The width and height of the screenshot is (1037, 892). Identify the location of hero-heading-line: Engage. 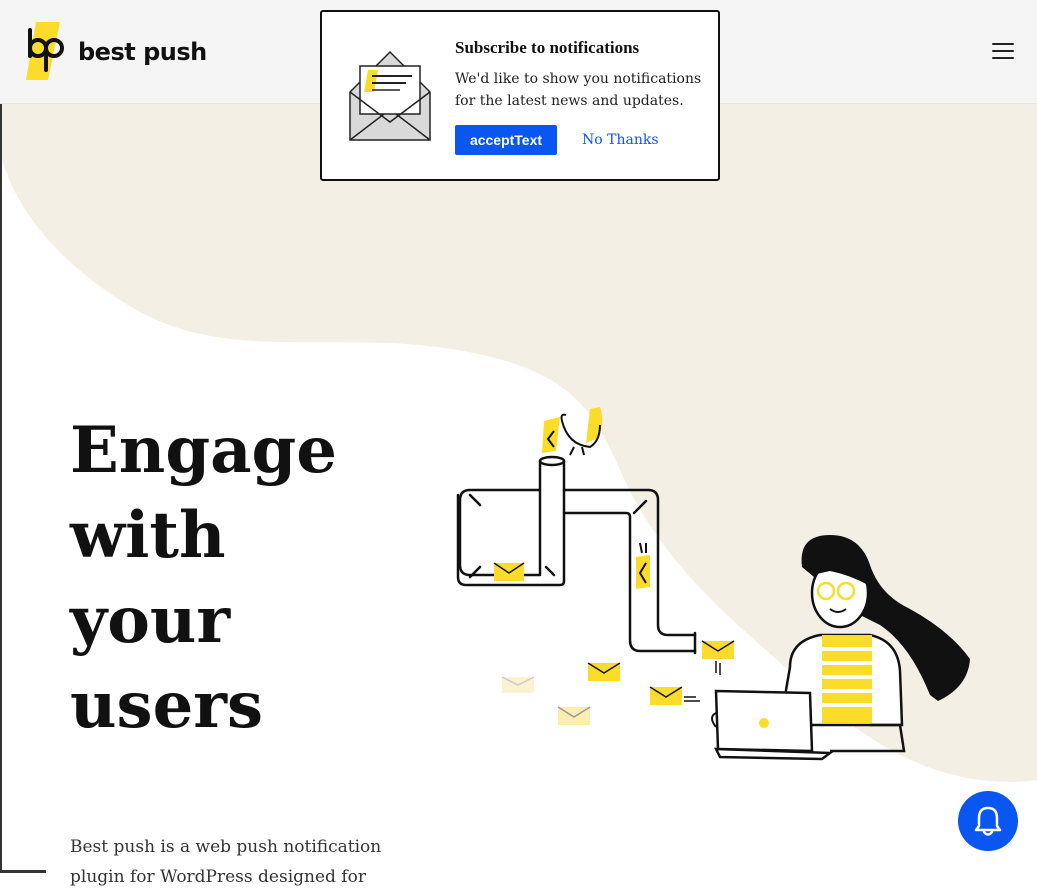
(203, 450).